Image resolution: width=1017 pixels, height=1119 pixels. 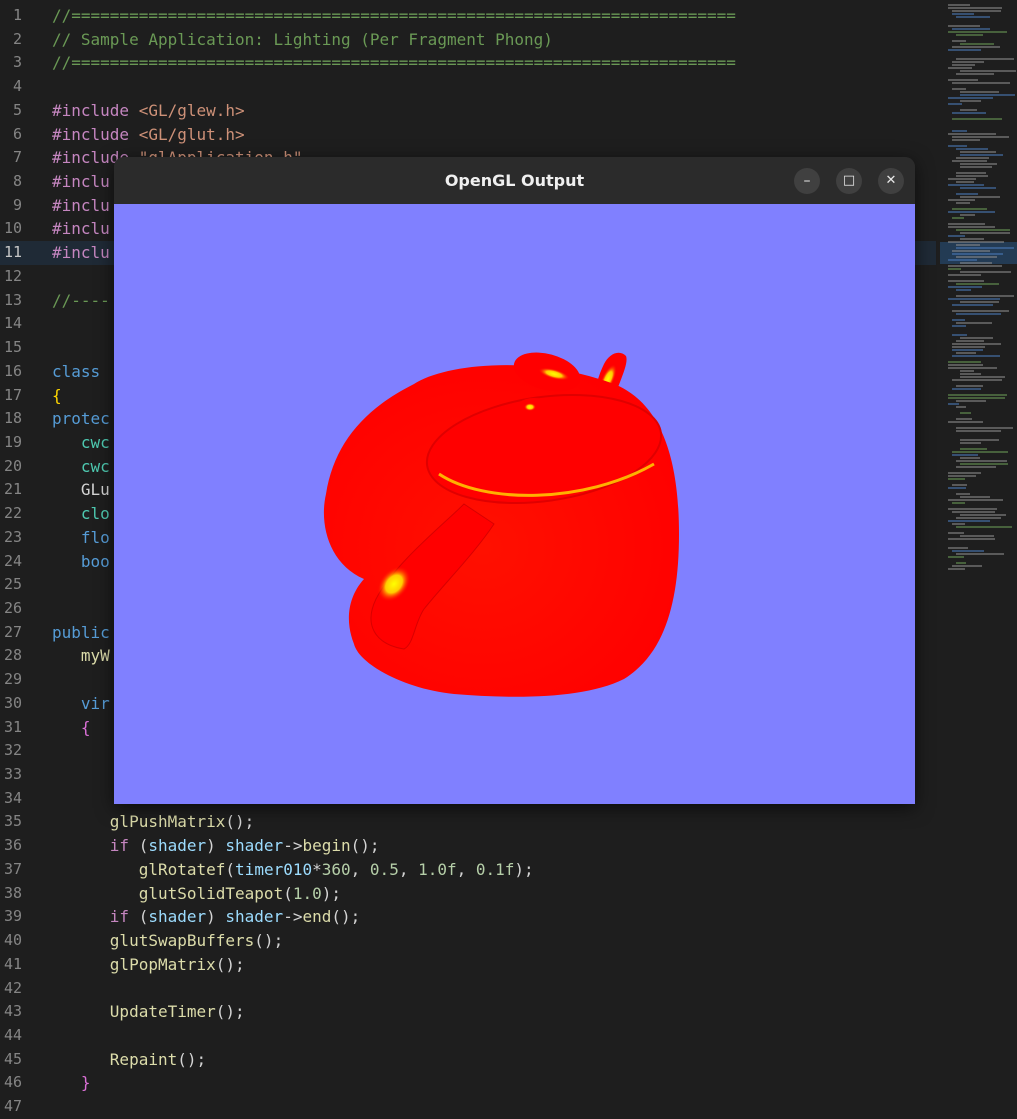 What do you see at coordinates (254, 846) in the screenshot?
I see `code-token: shader` at bounding box center [254, 846].